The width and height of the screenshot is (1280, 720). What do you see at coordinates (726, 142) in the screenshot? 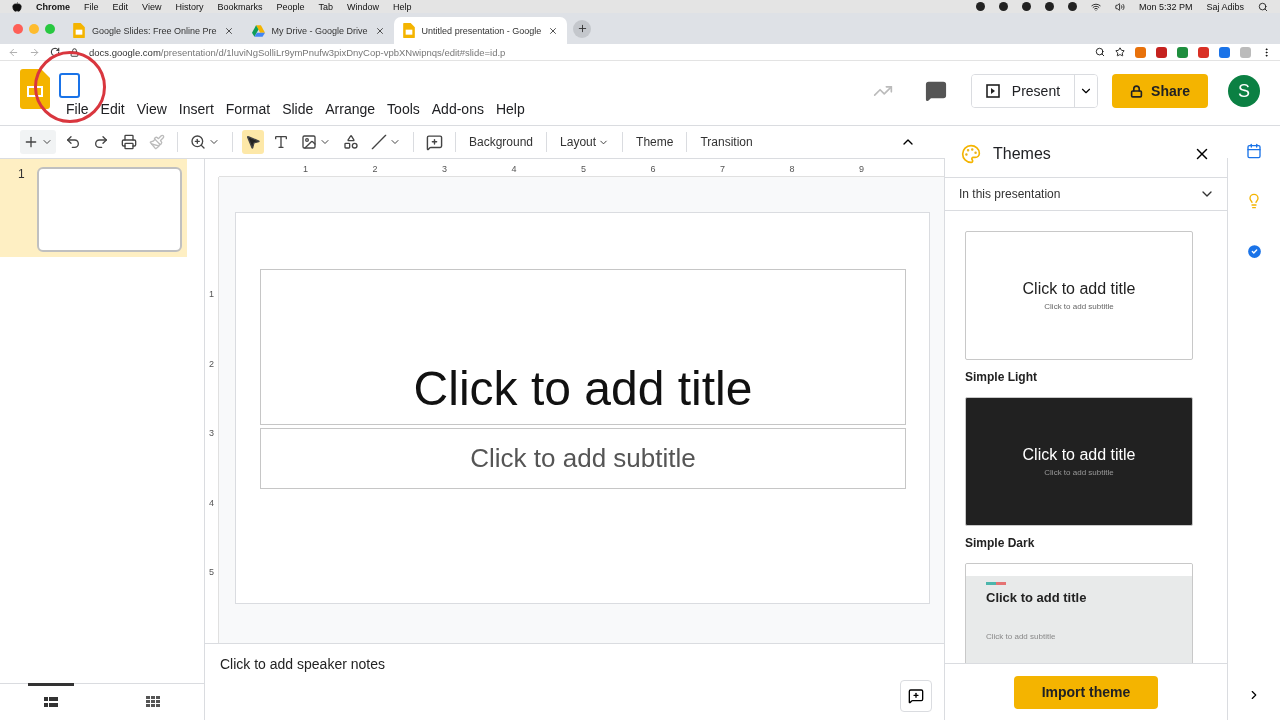
I see `toolbar-button: Transition` at bounding box center [726, 142].